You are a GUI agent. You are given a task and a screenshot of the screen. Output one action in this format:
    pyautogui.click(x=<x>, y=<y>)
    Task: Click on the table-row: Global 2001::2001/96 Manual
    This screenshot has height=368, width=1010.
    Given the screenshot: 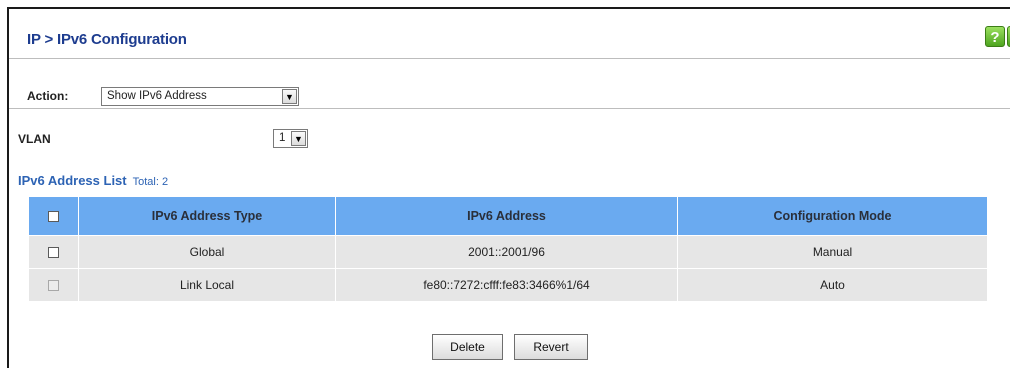 What is the action you would take?
    pyautogui.click(x=508, y=252)
    